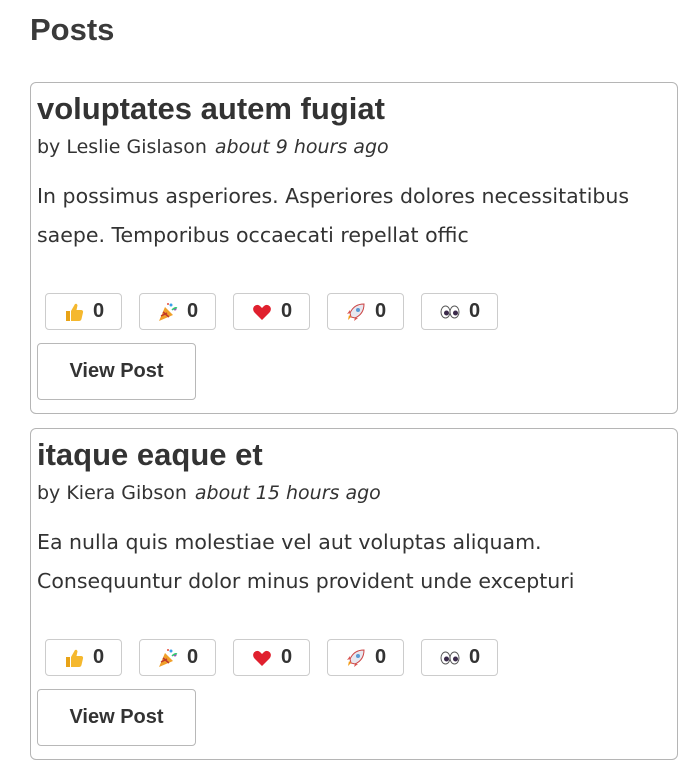 The height and width of the screenshot is (765, 700). I want to click on post-title: itaque eaque et, so click(150, 454).